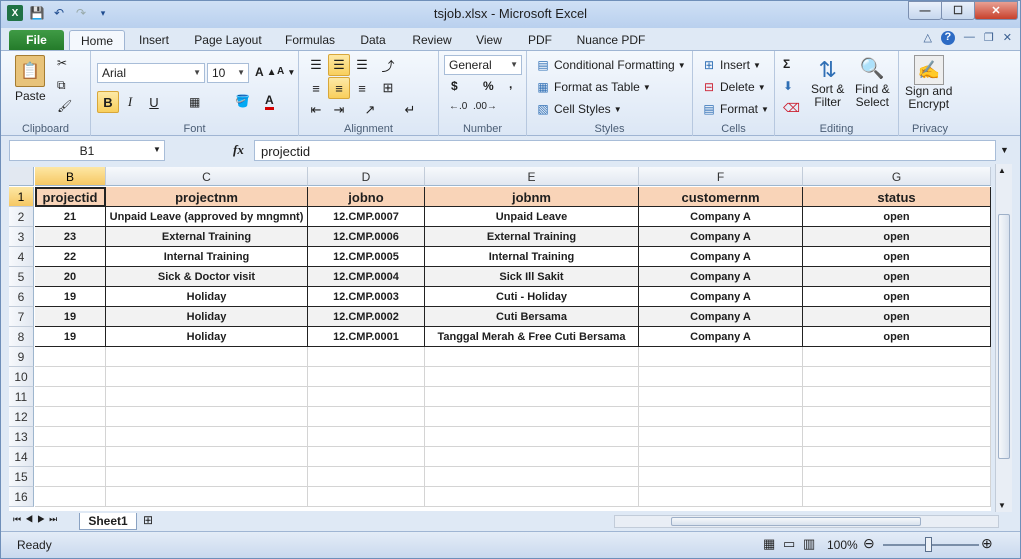 The width and height of the screenshot is (1021, 559). What do you see at coordinates (228, 73) in the screenshot?
I see `font-size-select: 10 ▼` at bounding box center [228, 73].